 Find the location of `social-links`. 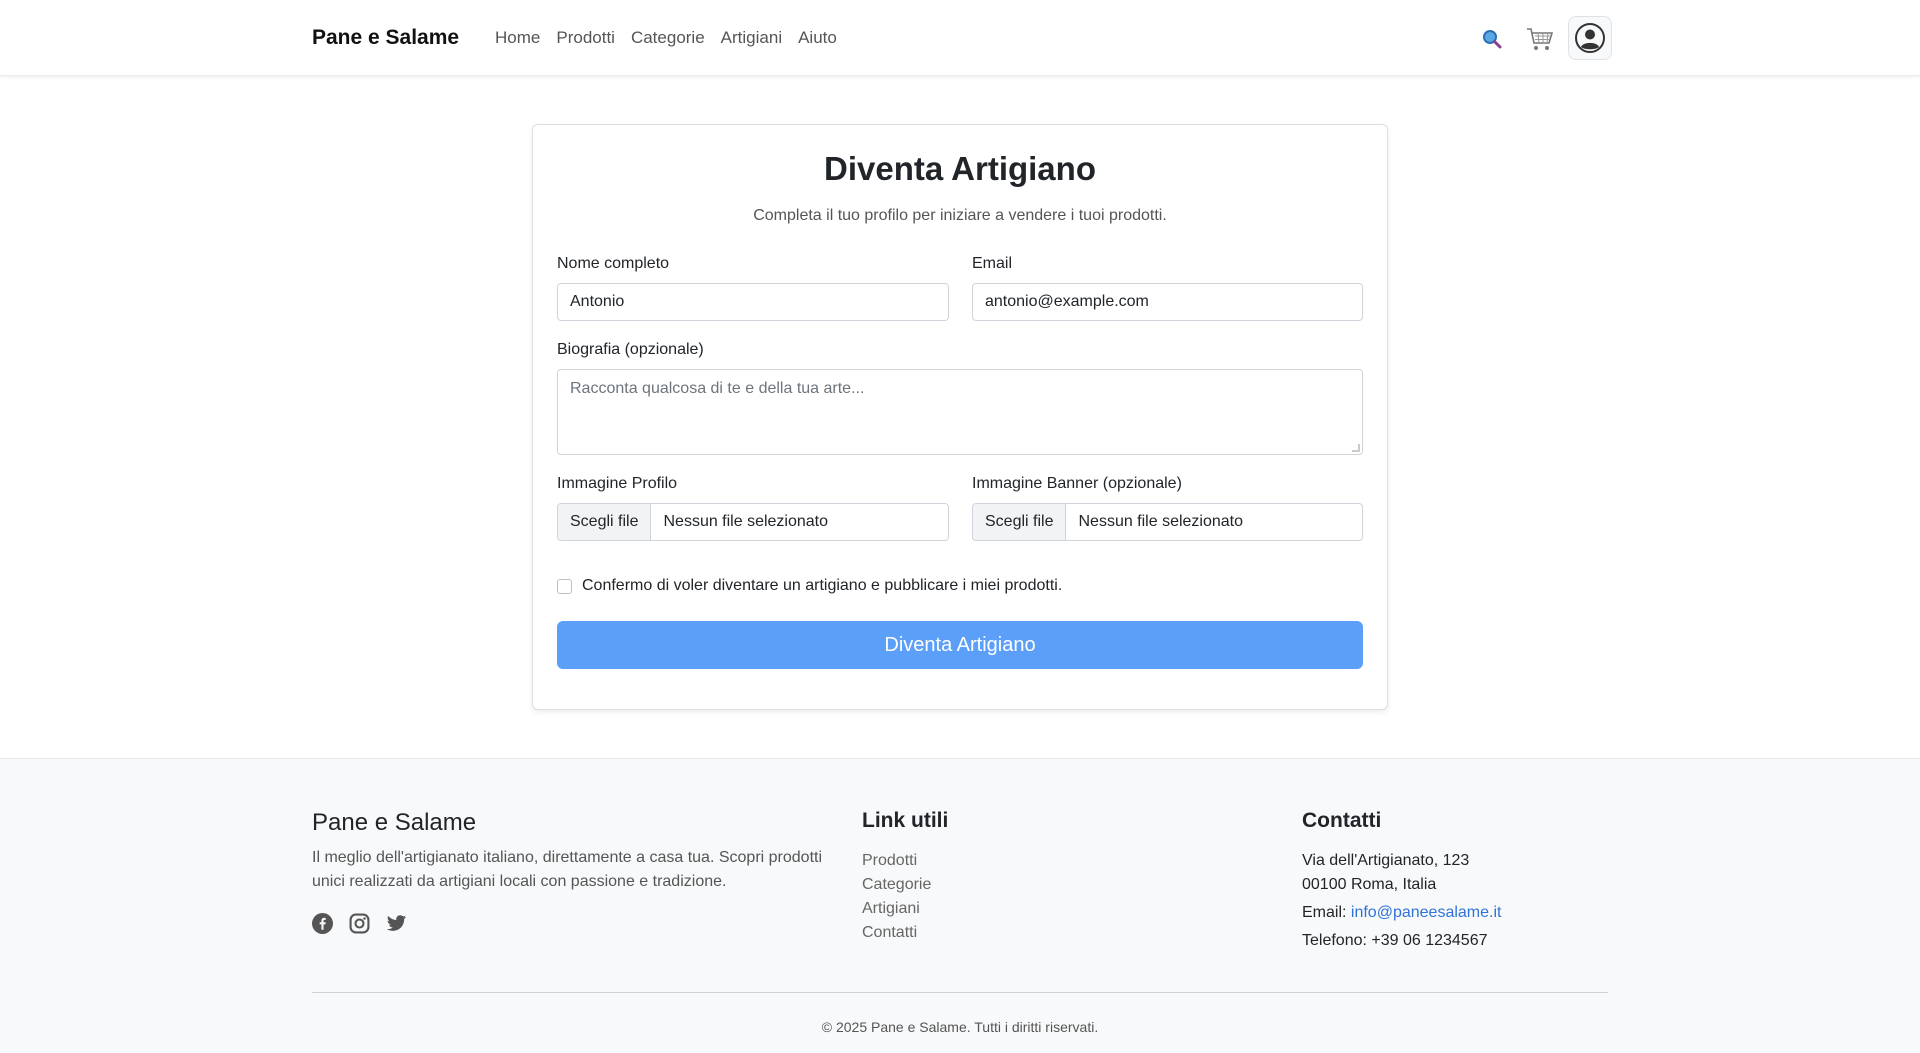

social-links is located at coordinates (367, 923).